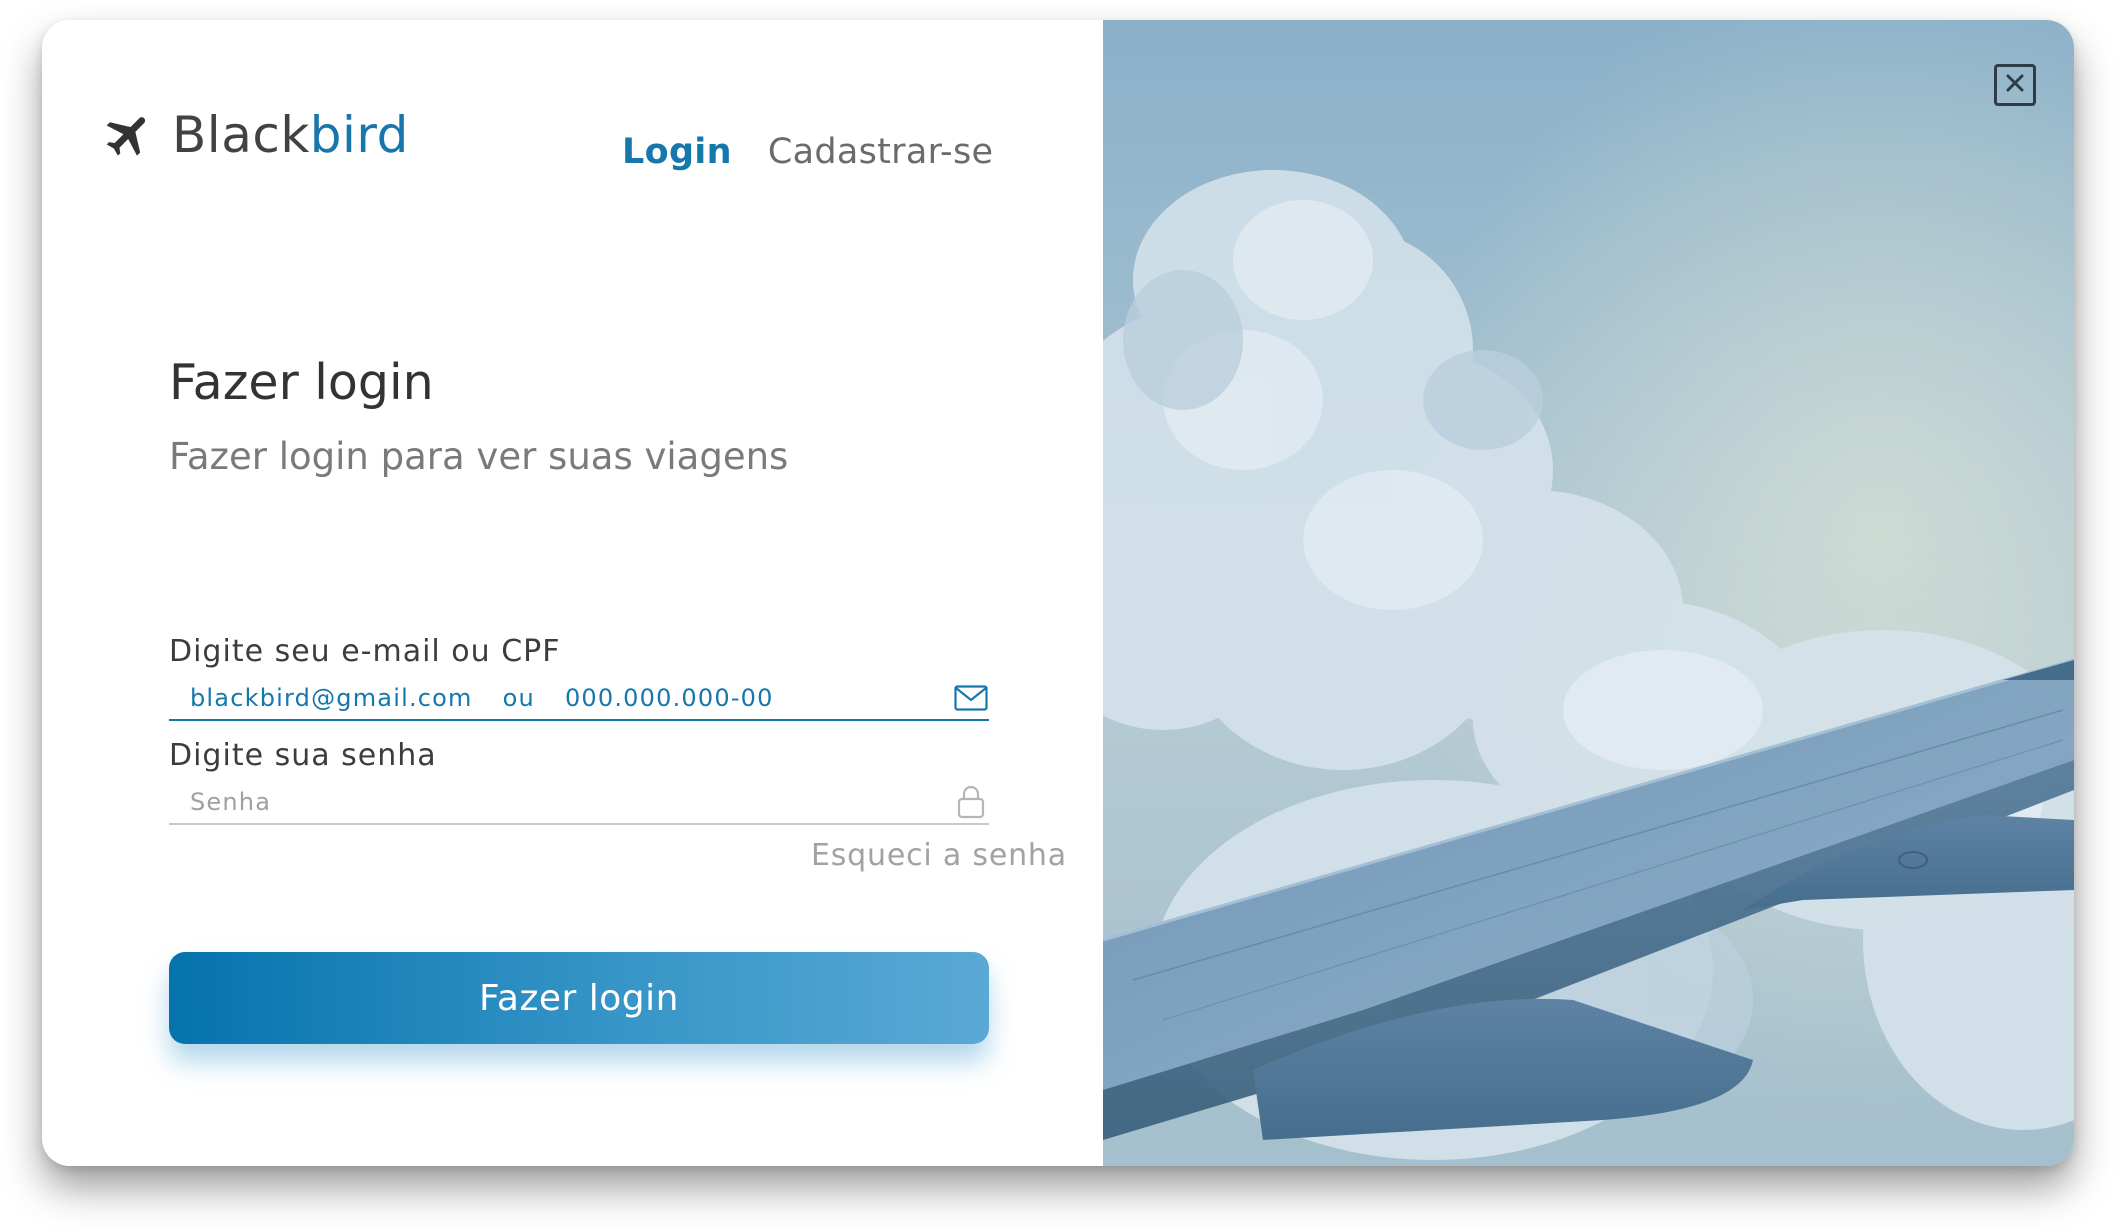 This screenshot has width=2117, height=1228. What do you see at coordinates (571, 802) in the screenshot?
I see `password-input: Senha` at bounding box center [571, 802].